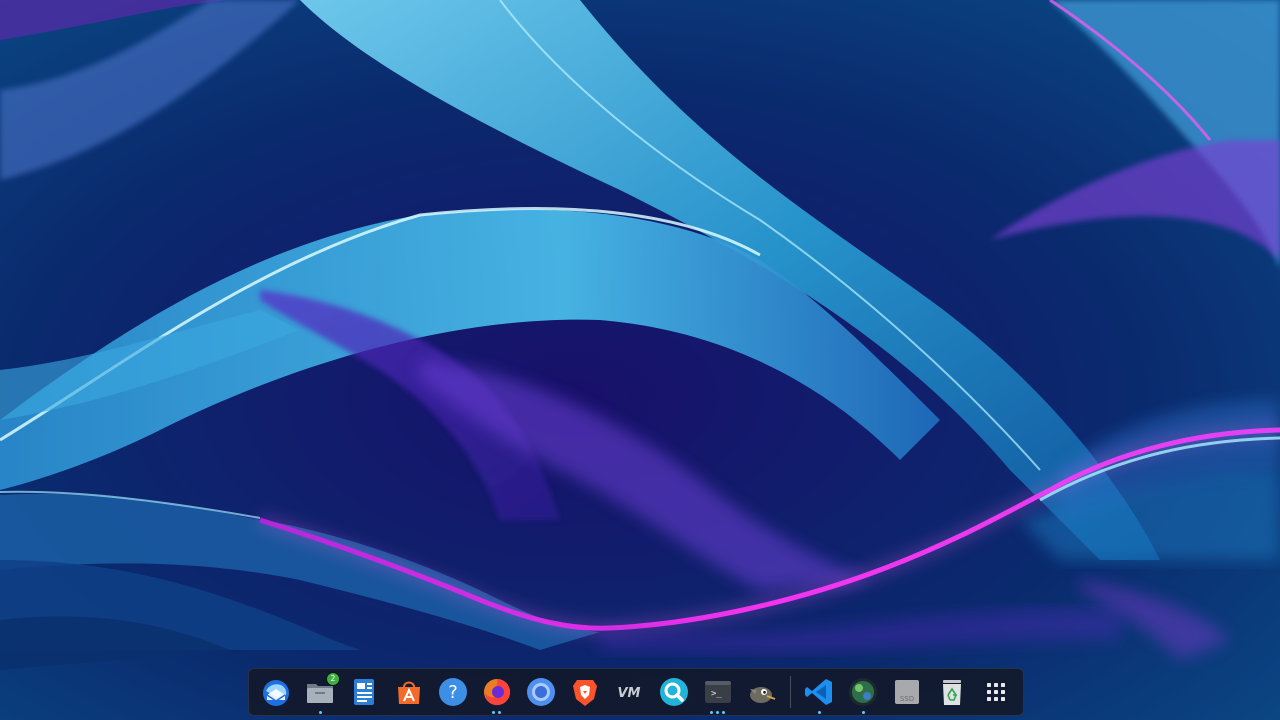 Image resolution: width=1280 pixels, height=720 pixels. I want to click on firefox-icon, so click(497, 692).